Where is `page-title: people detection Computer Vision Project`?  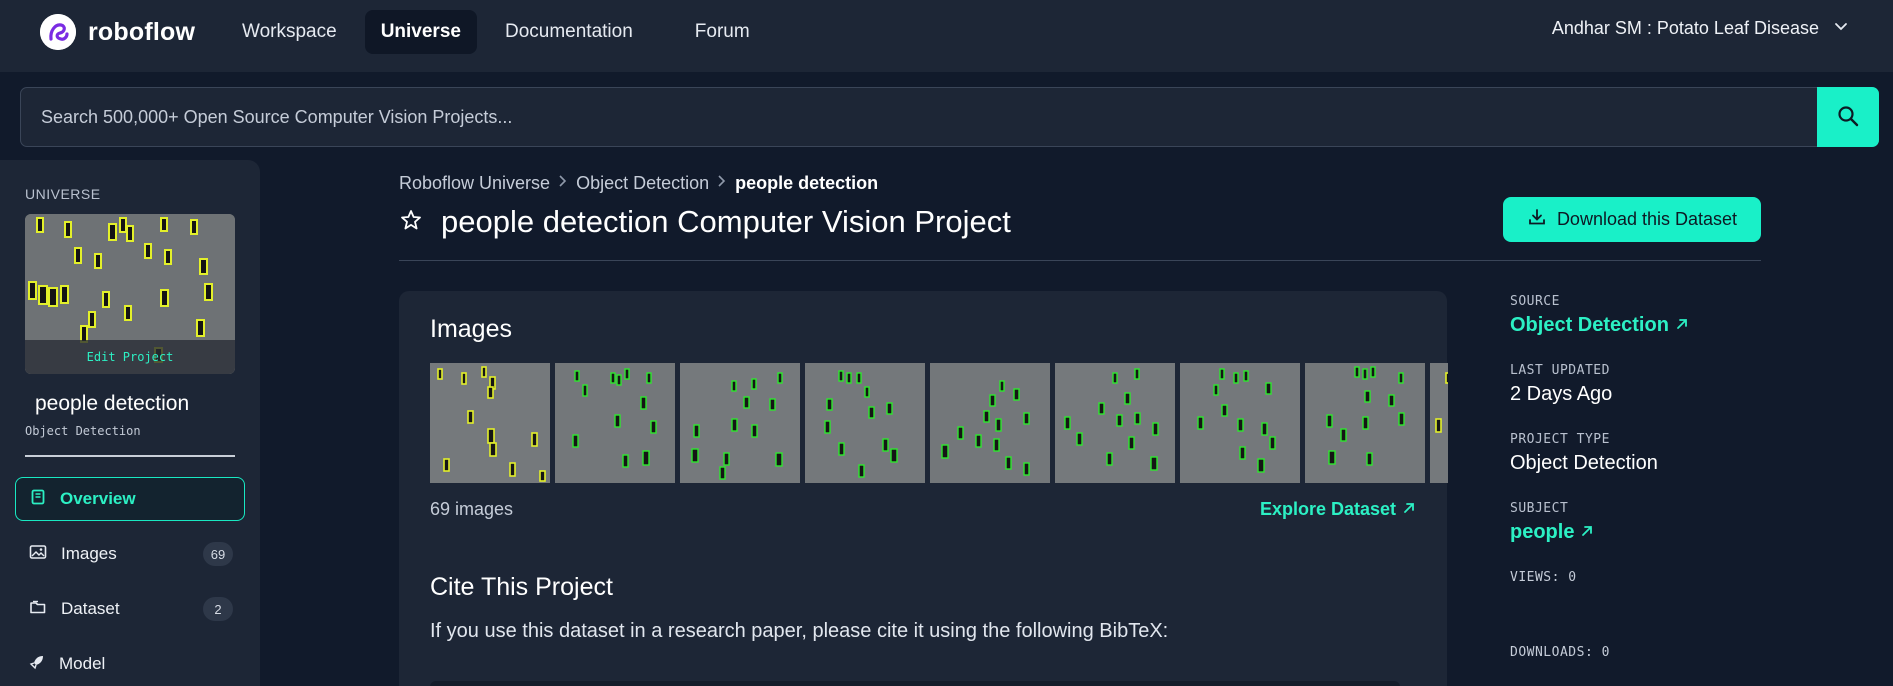 page-title: people detection Computer Vision Project is located at coordinates (726, 221).